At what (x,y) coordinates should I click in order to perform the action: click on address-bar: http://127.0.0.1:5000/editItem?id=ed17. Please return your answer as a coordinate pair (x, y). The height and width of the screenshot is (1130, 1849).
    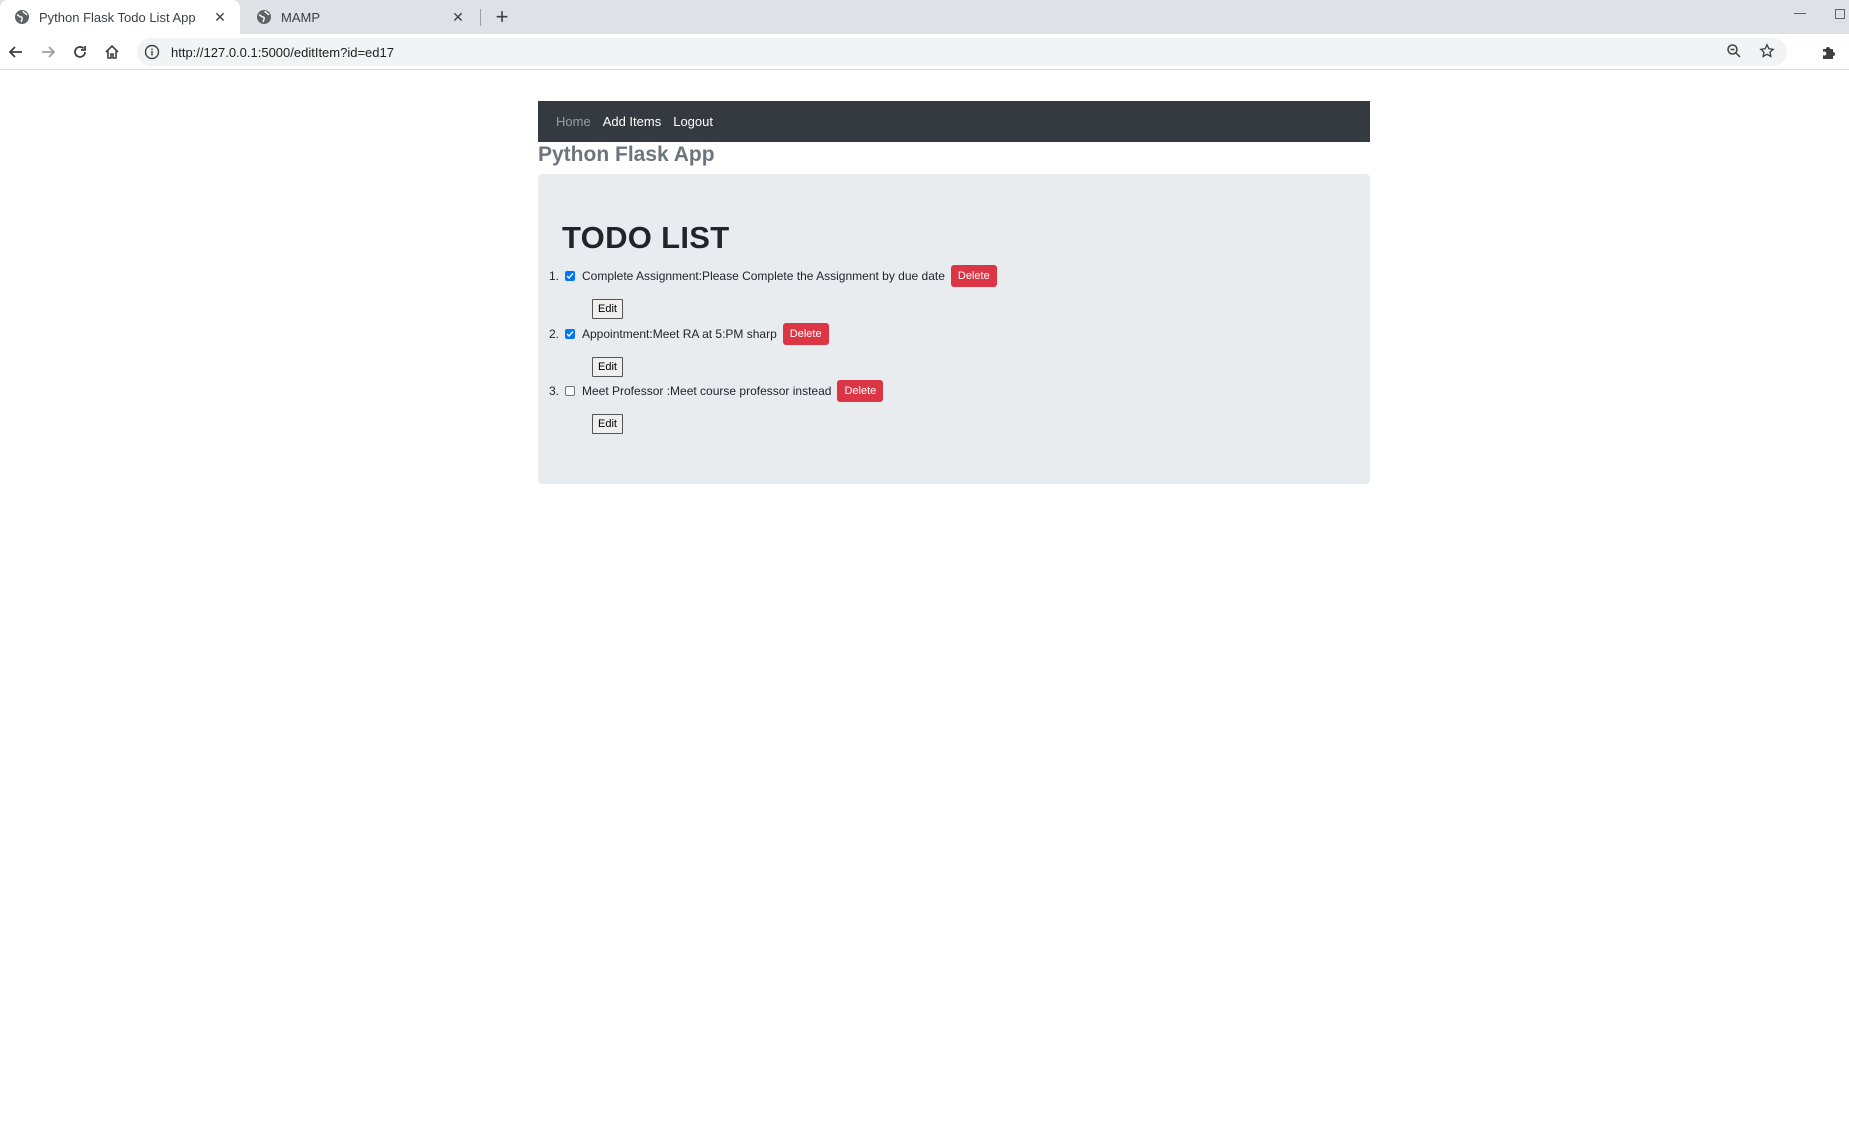
    Looking at the image, I should click on (962, 52).